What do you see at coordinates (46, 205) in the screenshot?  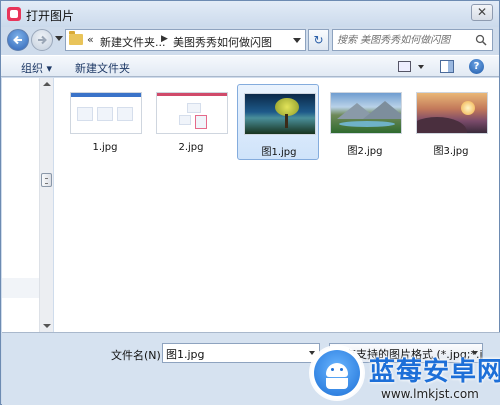 I see `navigation-scrollbar` at bounding box center [46, 205].